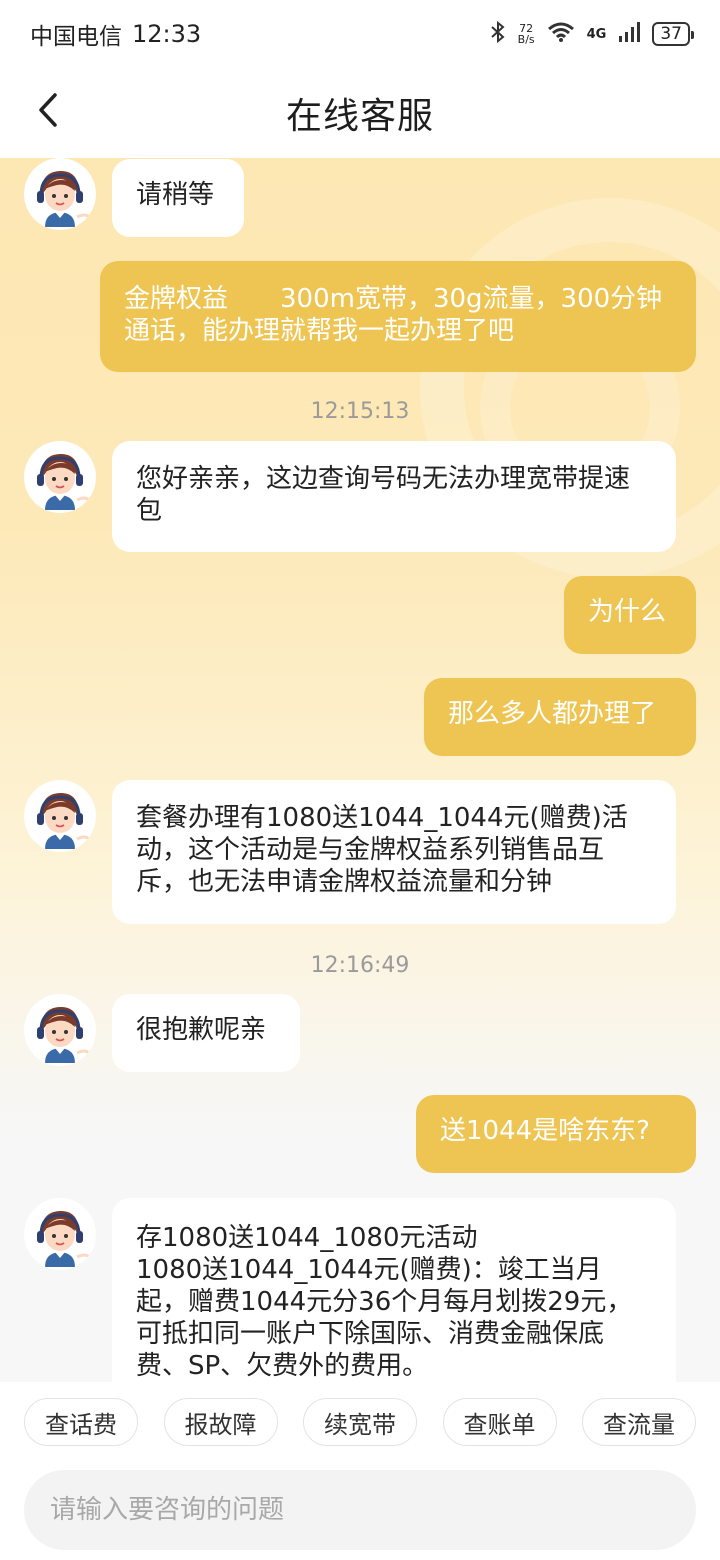 The height and width of the screenshot is (1560, 720). I want to click on bottom-panel: 查话费 报故障 续宽带 查账单 查流量, so click(360, 1471).